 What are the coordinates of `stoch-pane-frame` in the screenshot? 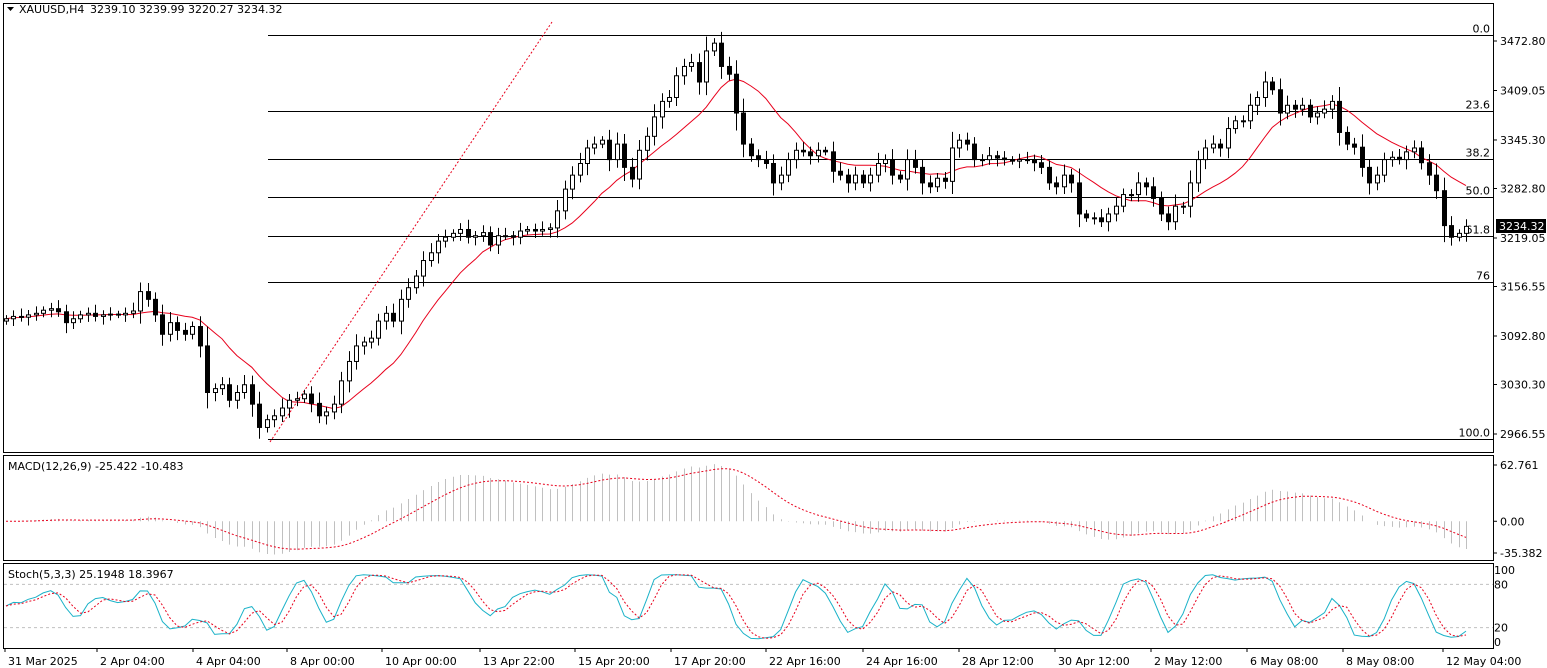 It's located at (748, 606).